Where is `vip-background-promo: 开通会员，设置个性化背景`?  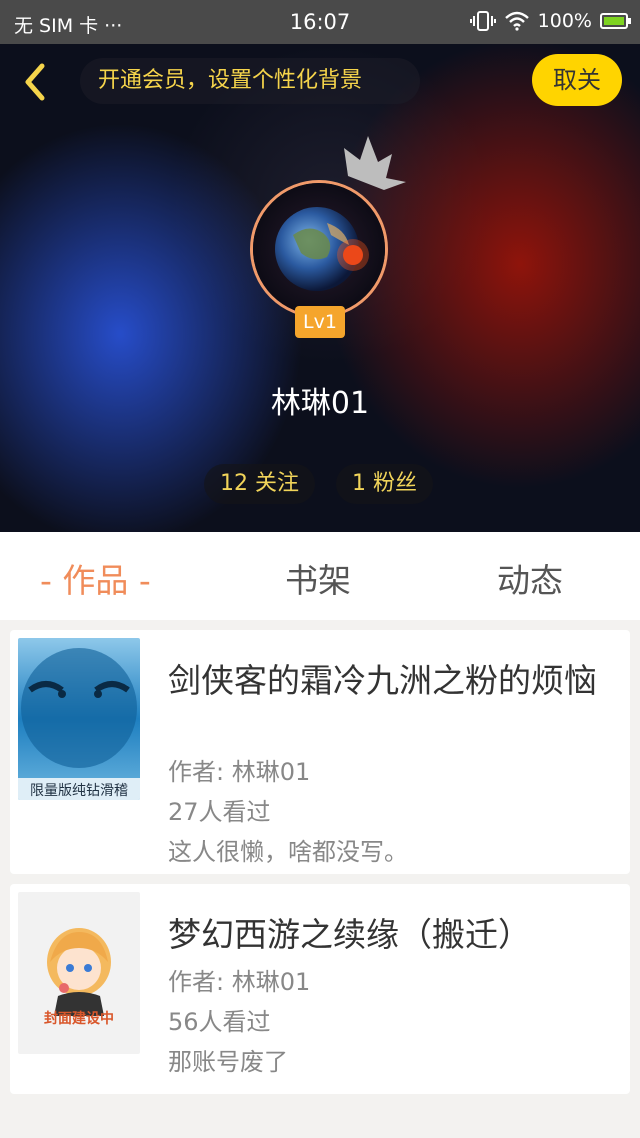 vip-background-promo: 开通会员，设置个性化背景 is located at coordinates (250, 81).